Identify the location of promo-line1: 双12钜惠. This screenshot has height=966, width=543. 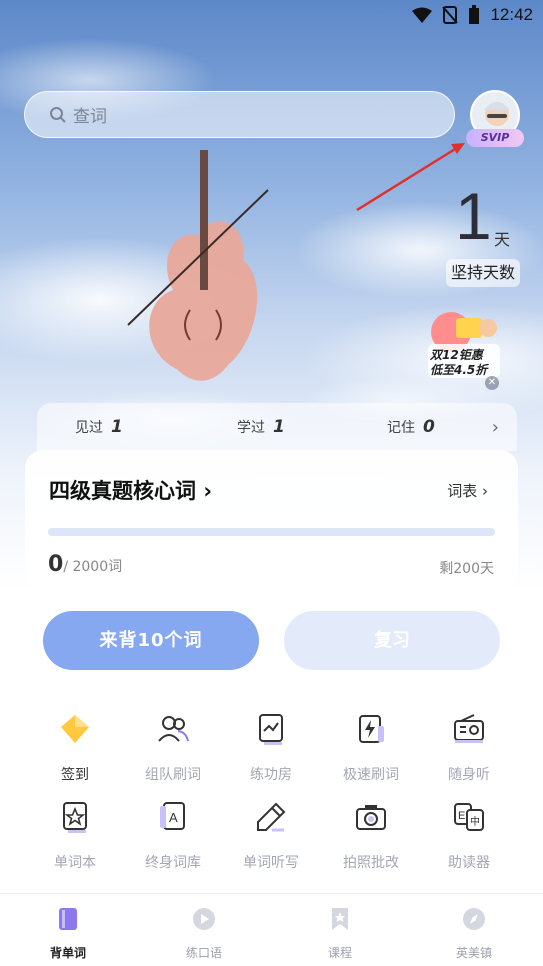
(456, 355).